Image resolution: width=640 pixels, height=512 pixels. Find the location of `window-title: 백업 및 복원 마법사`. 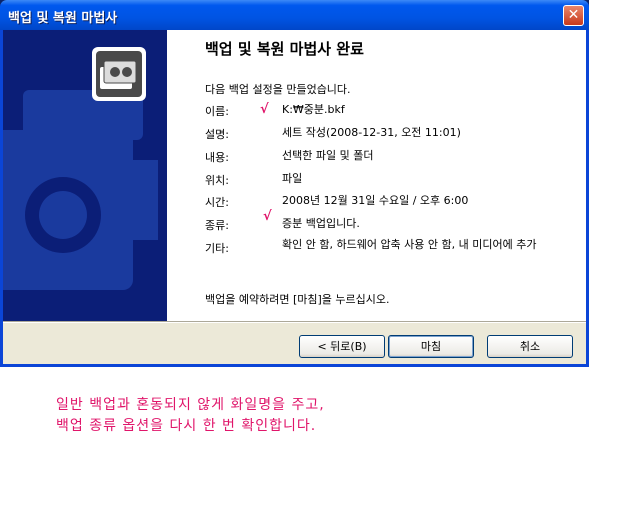

window-title: 백업 및 복원 마법사 is located at coordinates (63, 18).